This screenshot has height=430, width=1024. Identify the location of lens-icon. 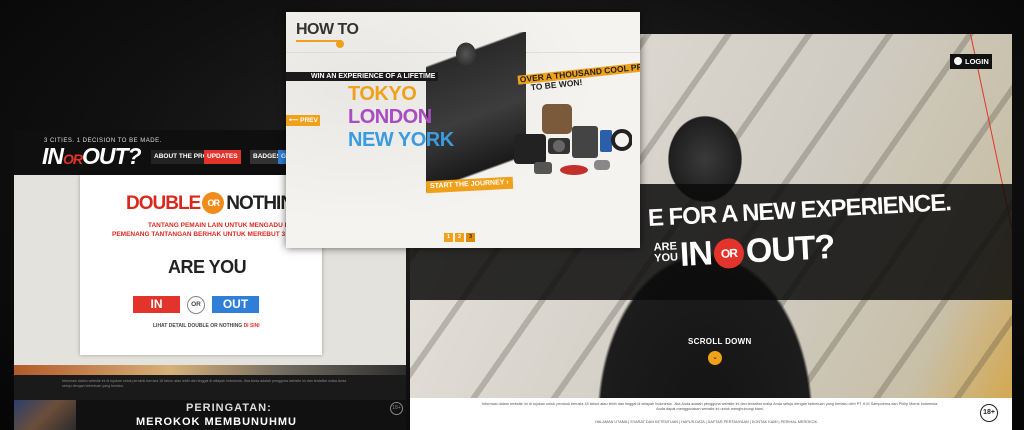
(559, 146).